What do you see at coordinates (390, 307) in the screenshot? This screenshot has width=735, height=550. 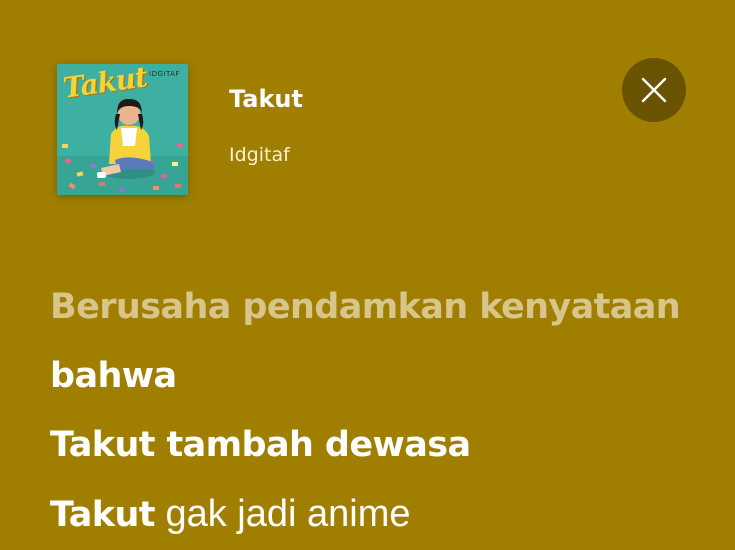 I see `lyric-line-past: Berusaha pendamkan kenyataan` at bounding box center [390, 307].